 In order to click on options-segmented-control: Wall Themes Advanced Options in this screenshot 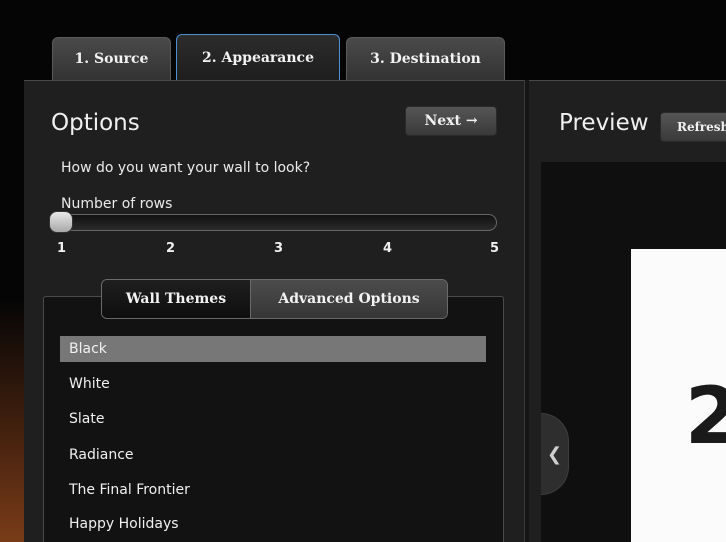, I will do `click(274, 299)`.